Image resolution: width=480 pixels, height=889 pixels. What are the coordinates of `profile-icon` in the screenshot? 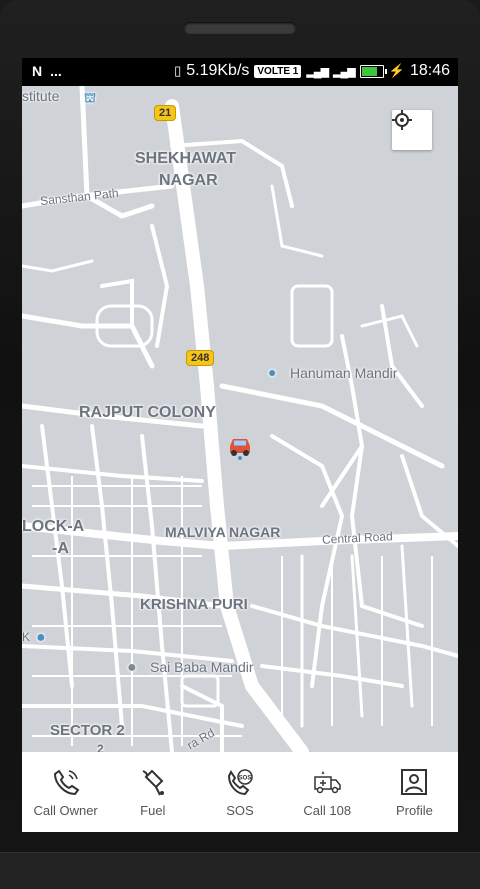 It's located at (414, 781).